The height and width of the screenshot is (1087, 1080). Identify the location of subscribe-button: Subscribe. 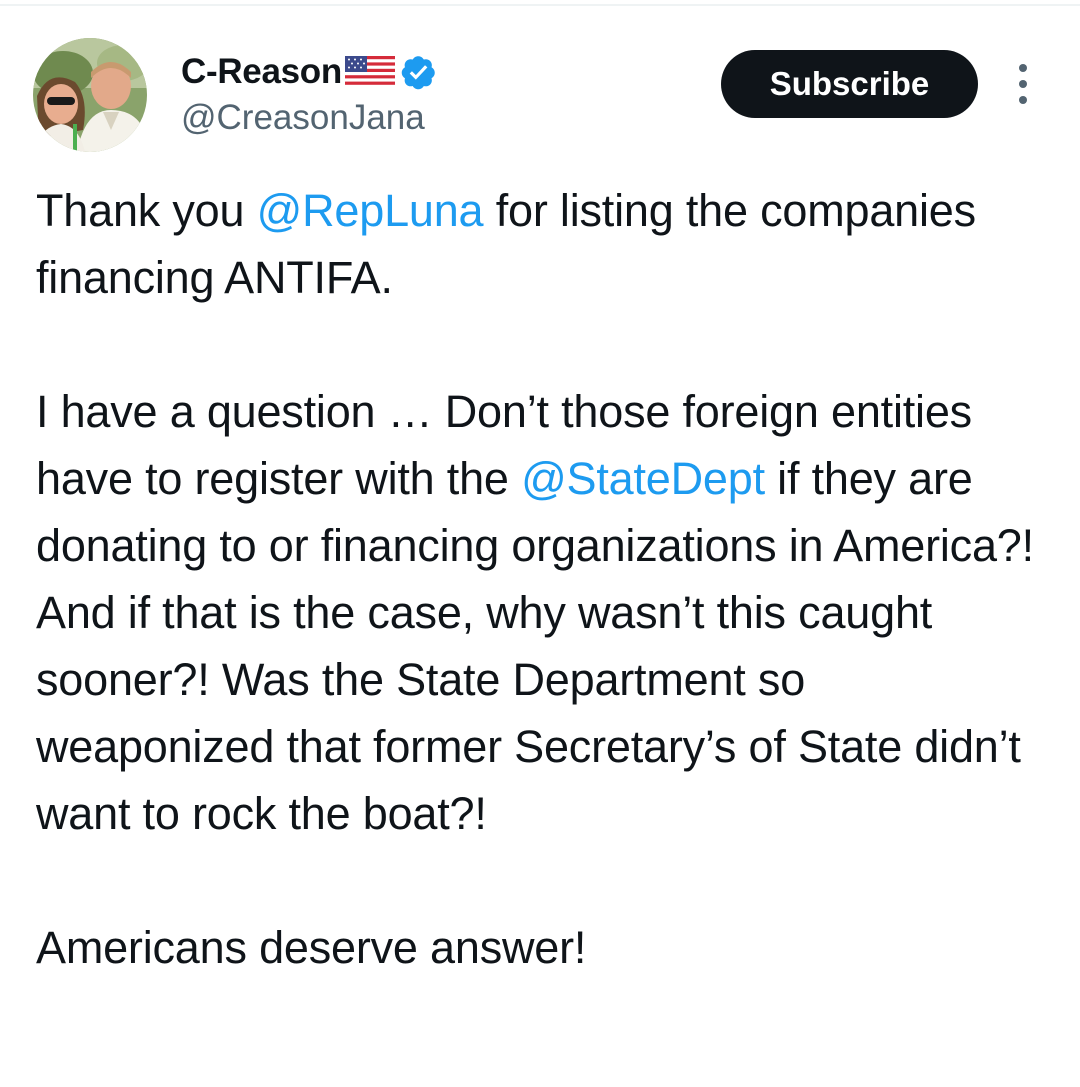
(849, 84).